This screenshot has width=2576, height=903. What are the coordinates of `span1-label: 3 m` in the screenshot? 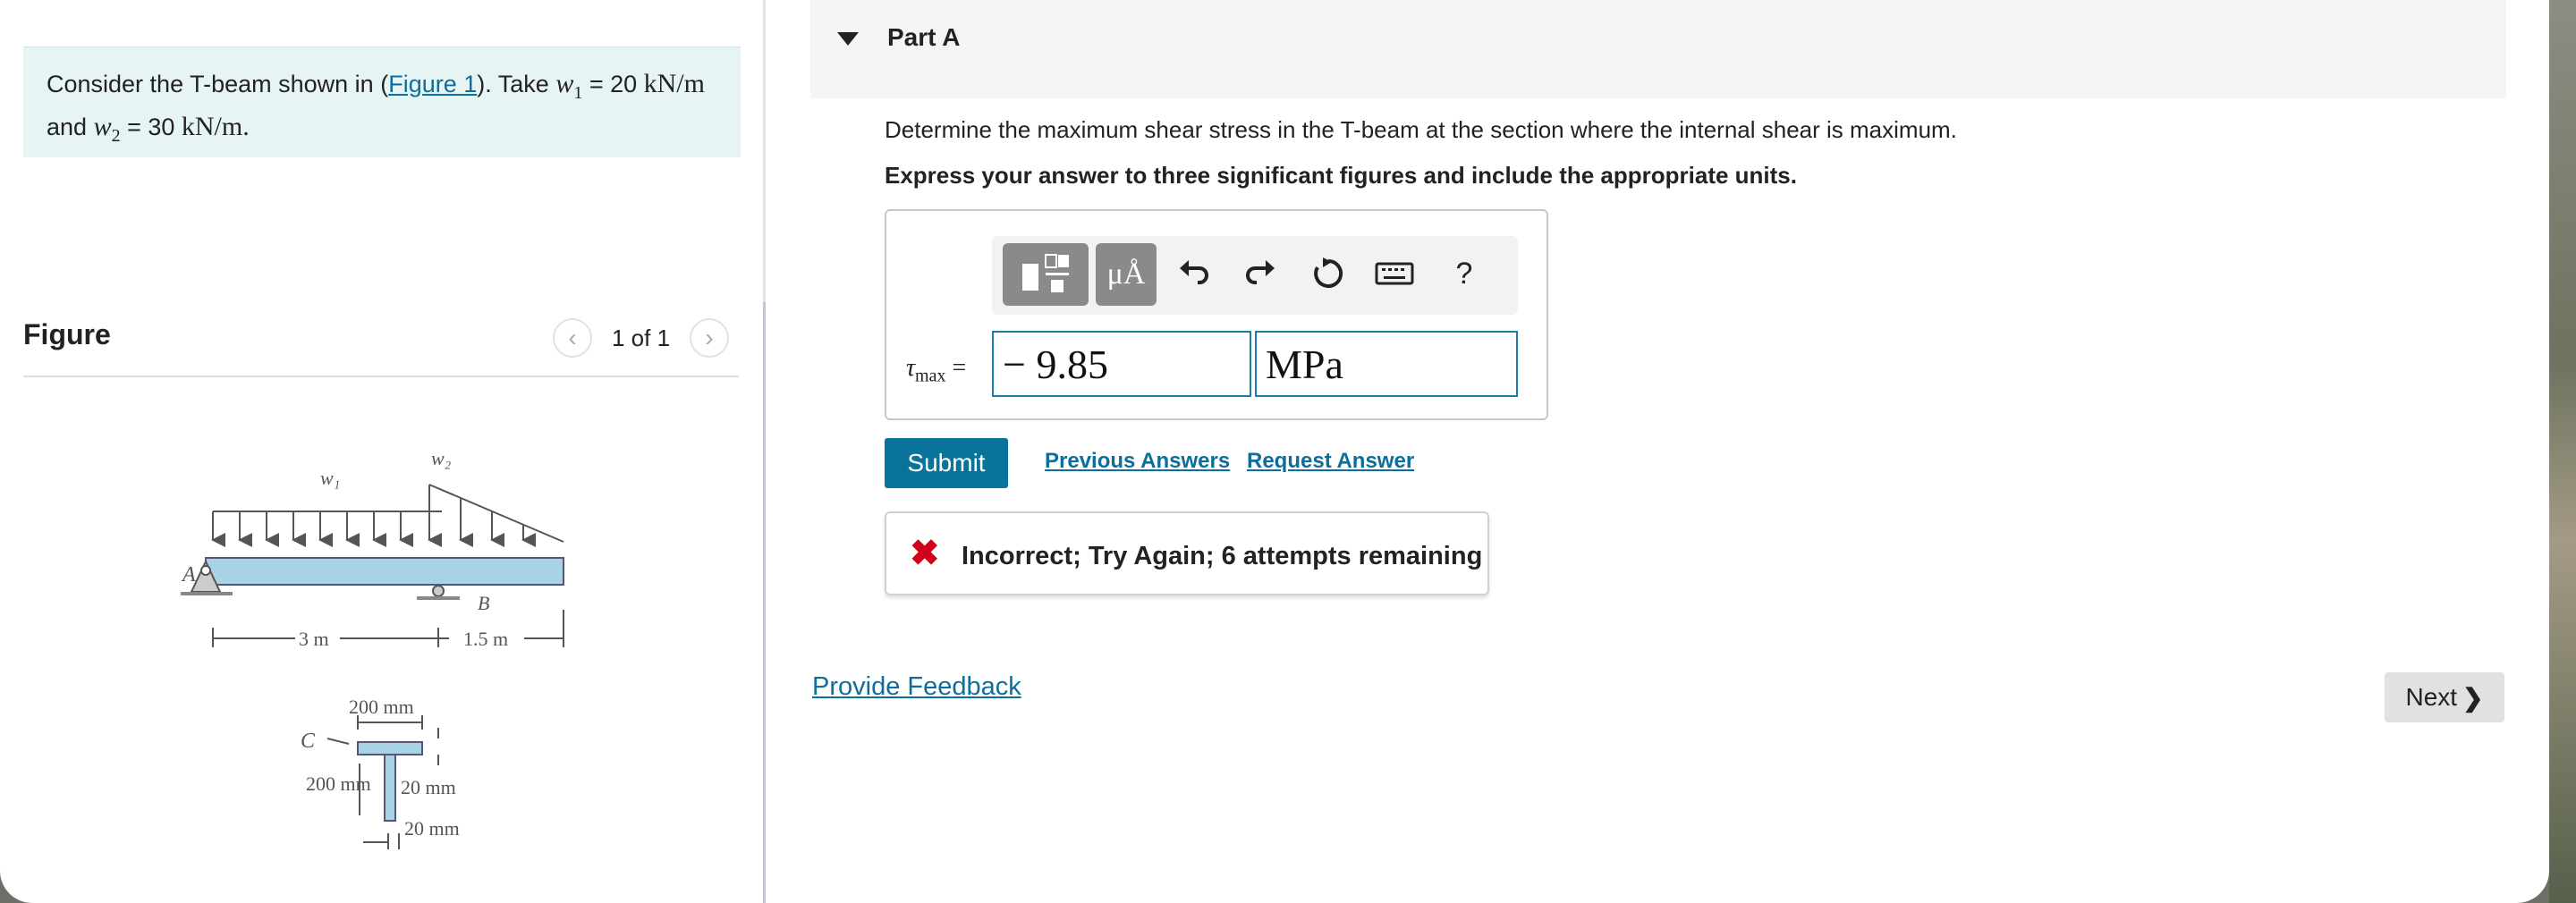 It's located at (314, 639).